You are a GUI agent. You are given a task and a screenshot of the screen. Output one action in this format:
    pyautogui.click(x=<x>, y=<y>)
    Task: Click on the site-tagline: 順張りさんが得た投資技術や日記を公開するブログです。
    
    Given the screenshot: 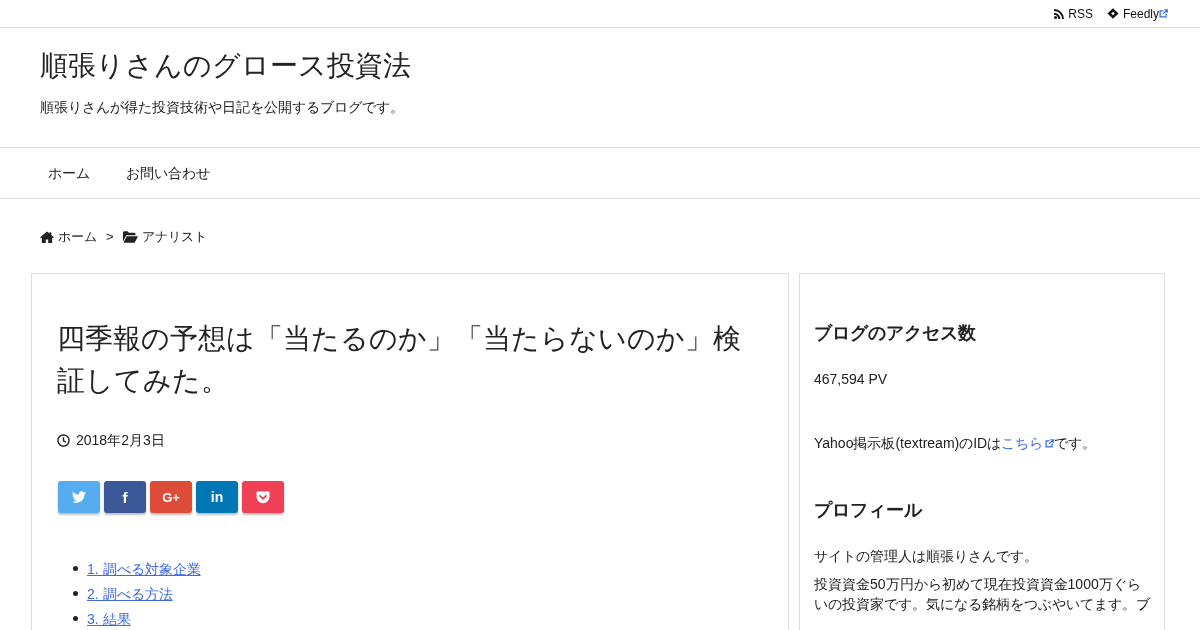 What is the action you would take?
    pyautogui.click(x=222, y=107)
    